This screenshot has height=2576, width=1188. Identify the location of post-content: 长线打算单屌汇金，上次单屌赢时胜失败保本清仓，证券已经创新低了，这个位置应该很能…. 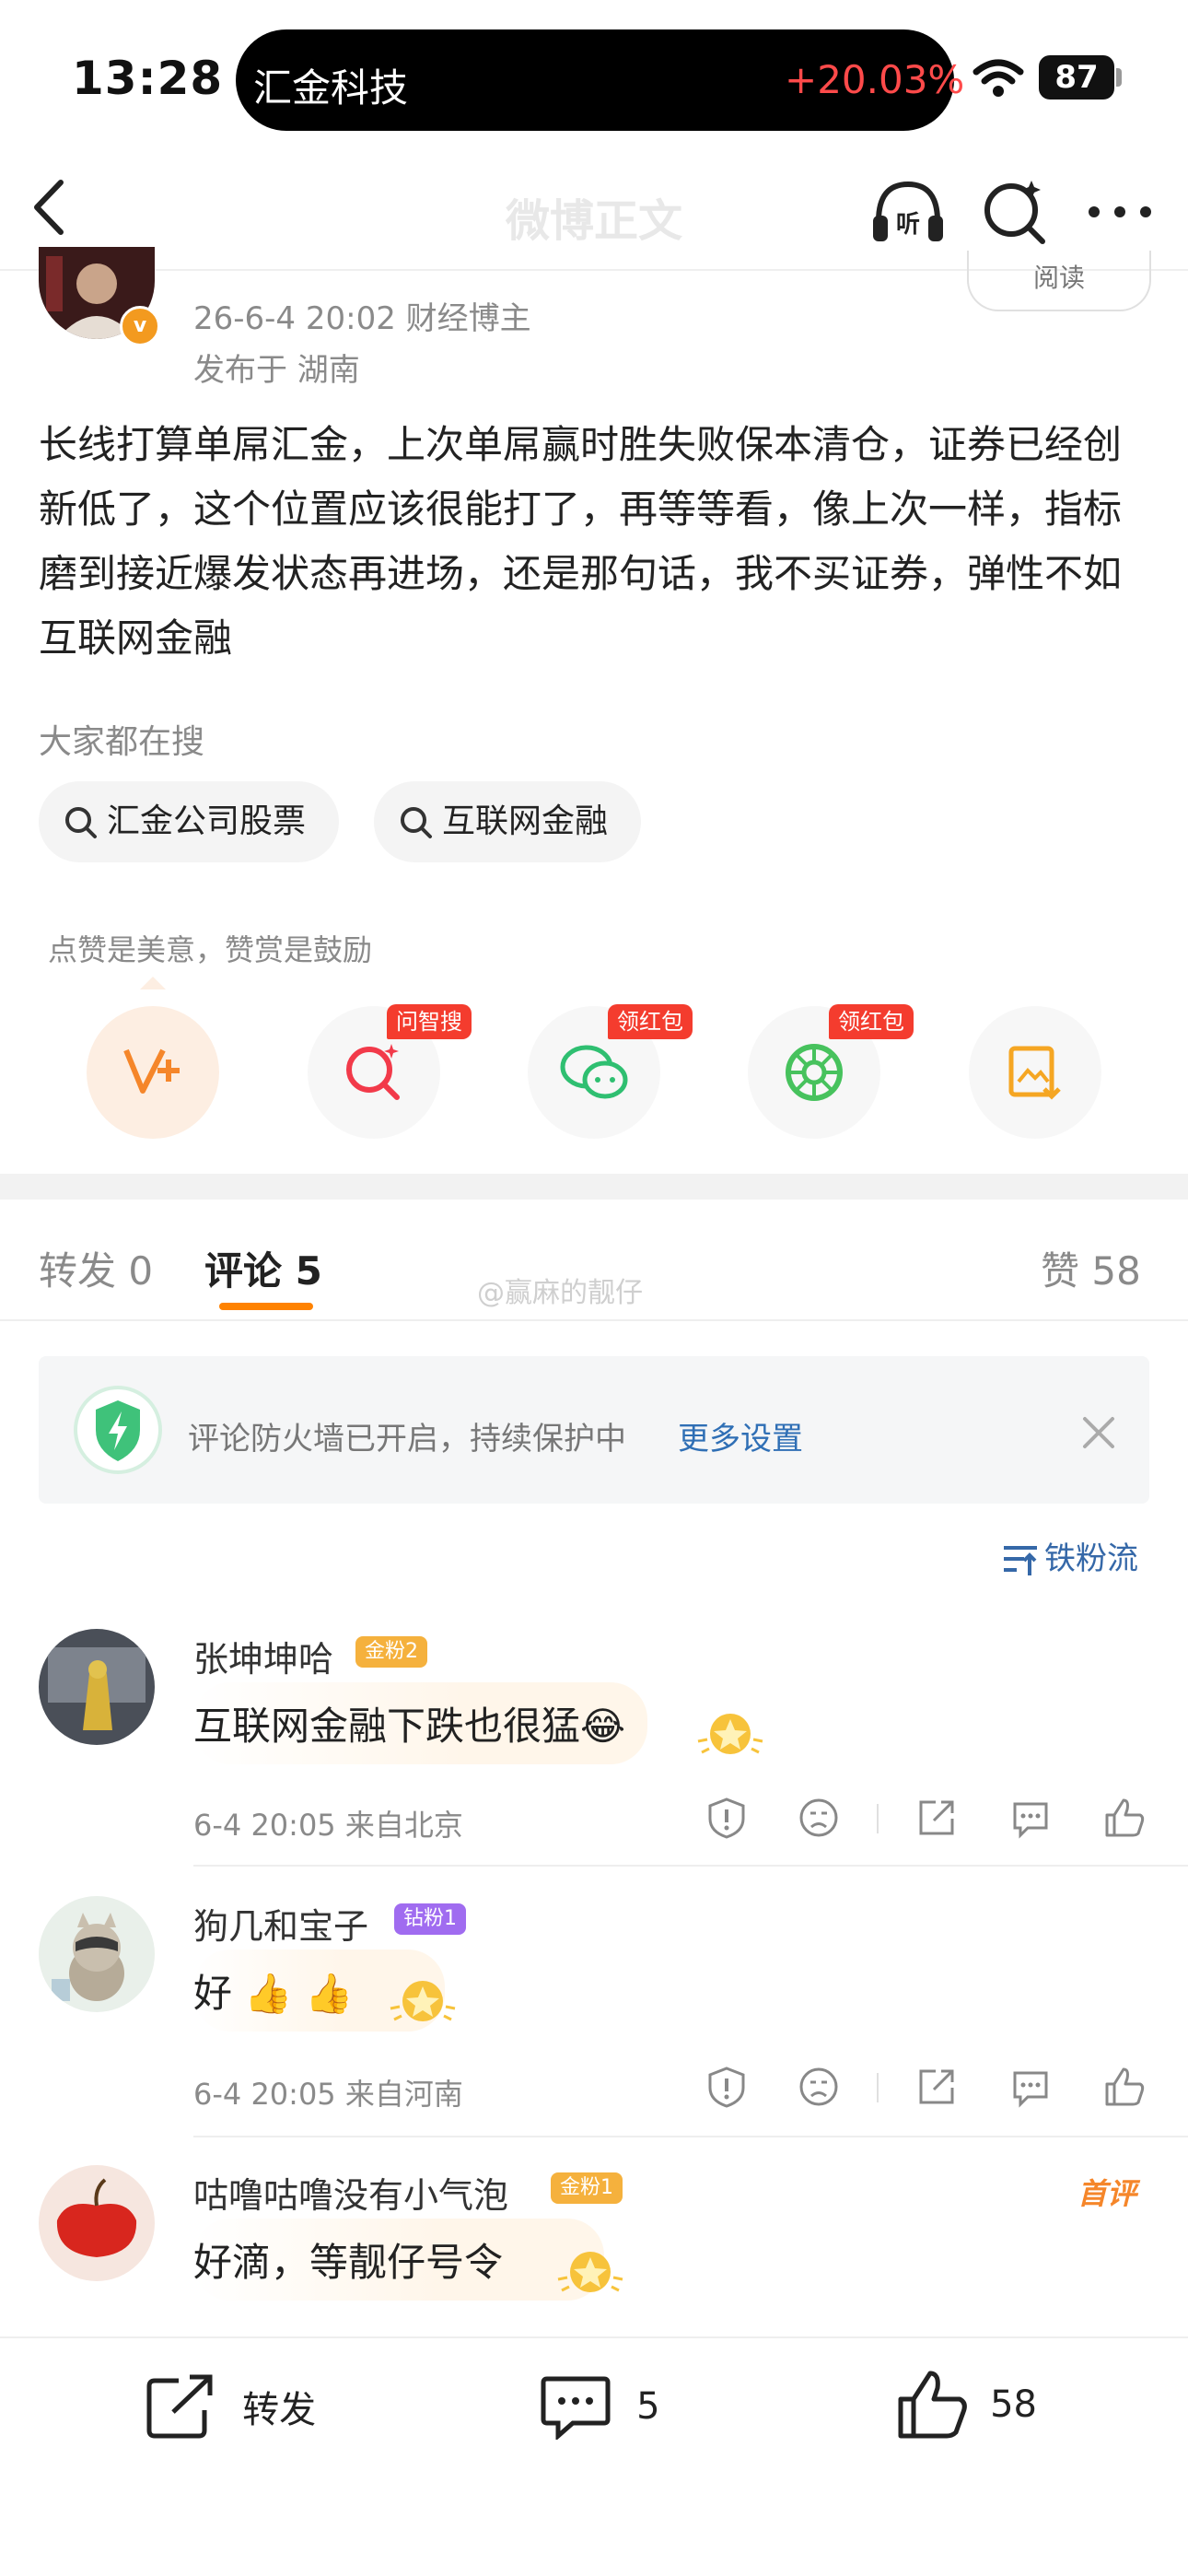
(581, 541).